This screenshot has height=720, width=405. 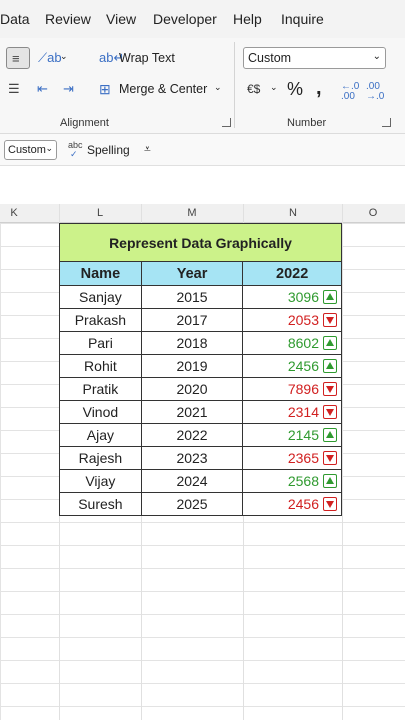 What do you see at coordinates (192, 297) in the screenshot?
I see `cell-year: 2015` at bounding box center [192, 297].